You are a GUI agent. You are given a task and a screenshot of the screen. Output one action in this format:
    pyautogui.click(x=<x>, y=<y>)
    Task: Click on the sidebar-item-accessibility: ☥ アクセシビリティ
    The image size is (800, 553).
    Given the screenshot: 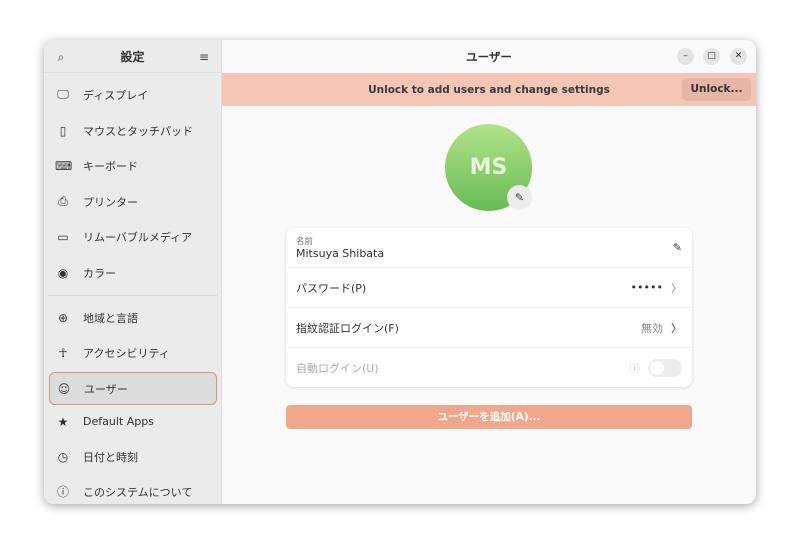 What is the action you would take?
    pyautogui.click(x=133, y=352)
    